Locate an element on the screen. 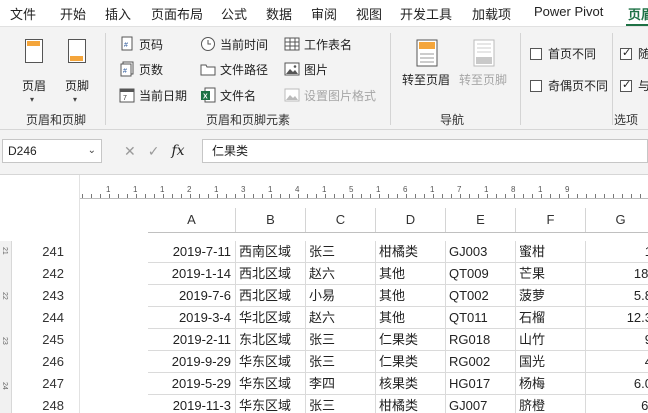  row-header: 245 is located at coordinates (42, 340).